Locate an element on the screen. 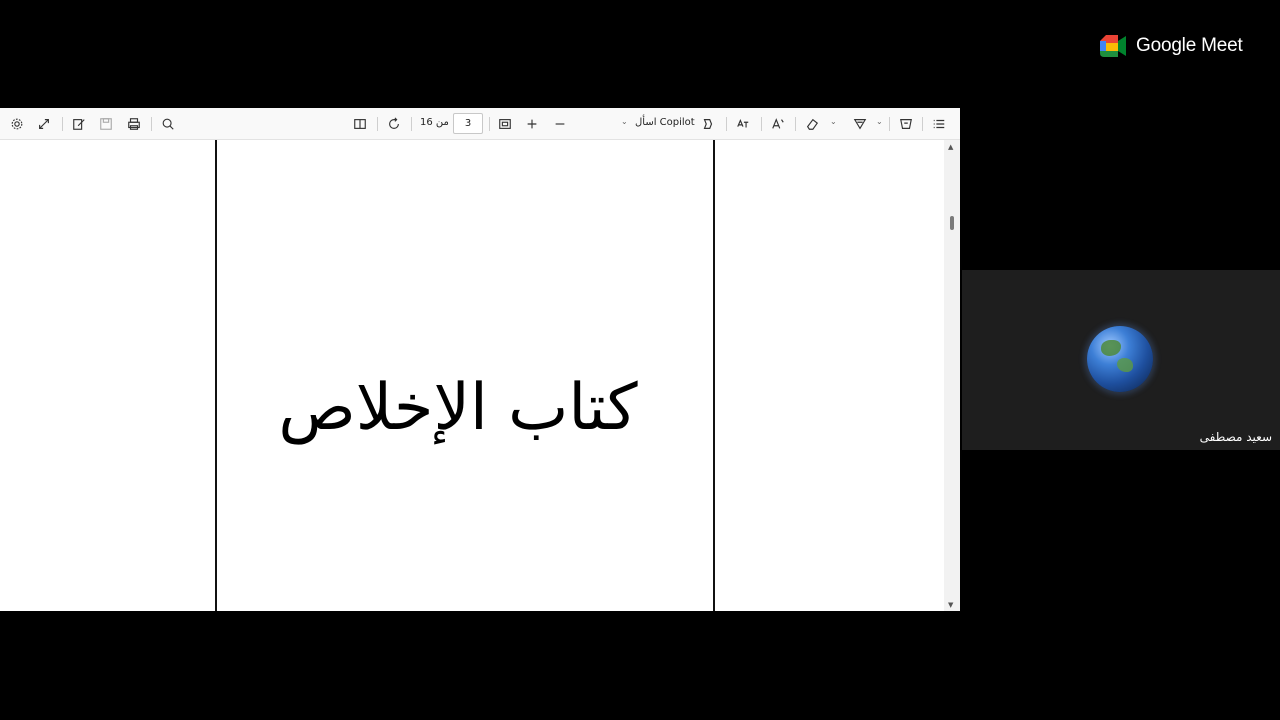  plus-icon is located at coordinates (532, 124).